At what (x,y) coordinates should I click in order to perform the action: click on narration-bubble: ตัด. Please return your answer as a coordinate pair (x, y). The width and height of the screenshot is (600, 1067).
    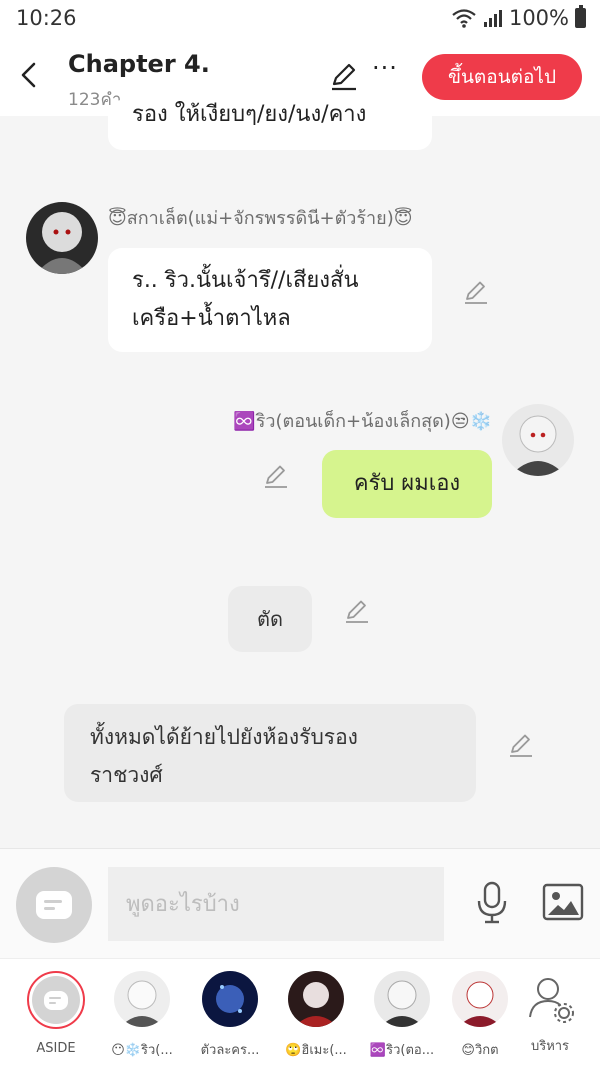
    Looking at the image, I should click on (270, 619).